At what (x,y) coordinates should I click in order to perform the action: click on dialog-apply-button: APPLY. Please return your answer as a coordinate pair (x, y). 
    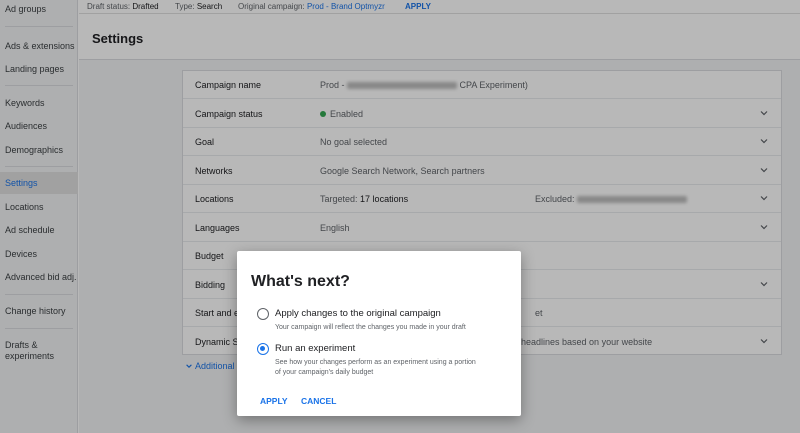
    Looking at the image, I should click on (274, 401).